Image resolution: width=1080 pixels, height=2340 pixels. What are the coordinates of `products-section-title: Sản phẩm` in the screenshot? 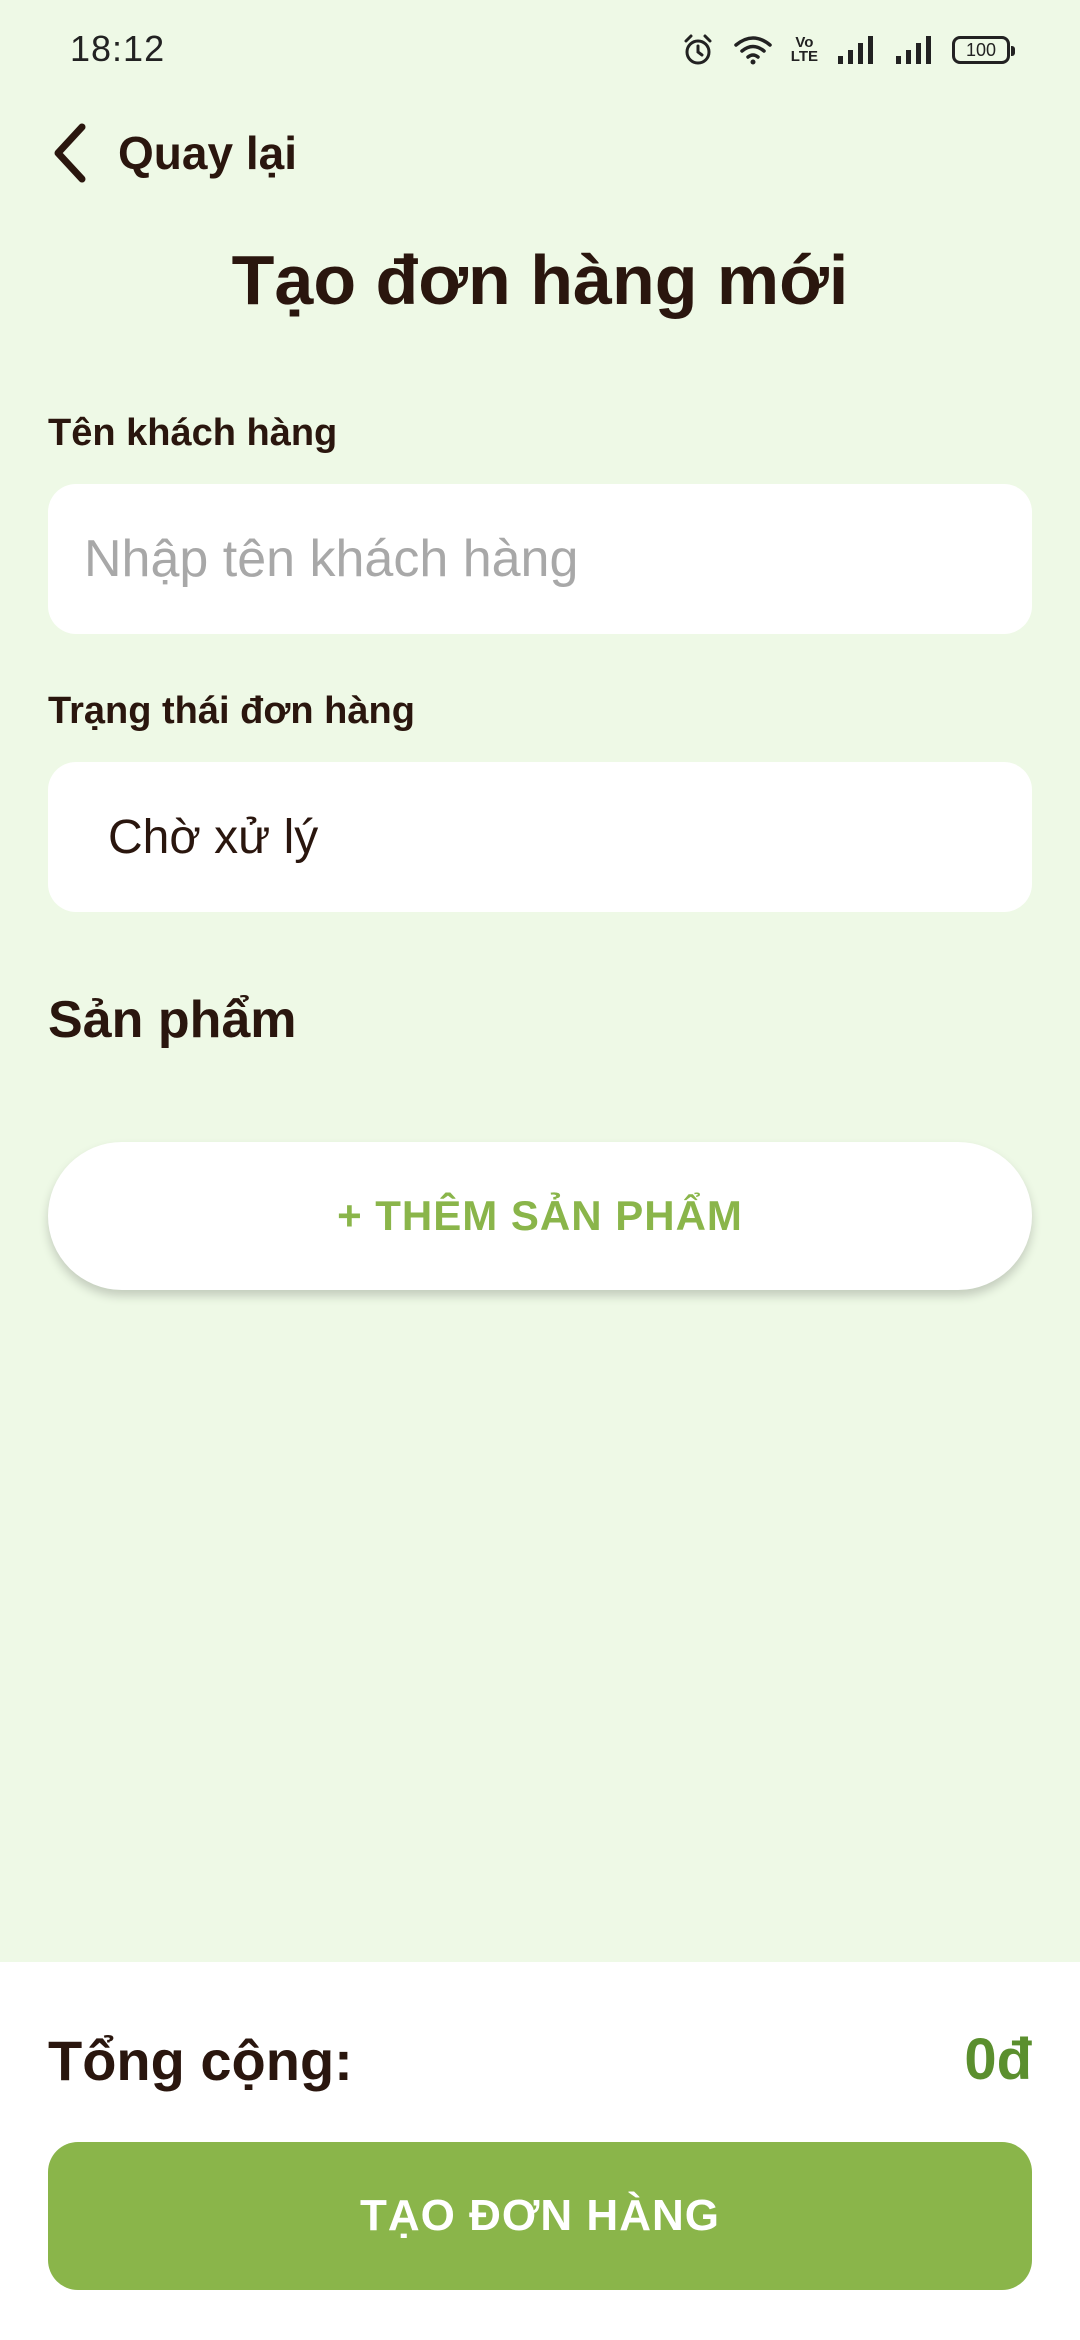 It's located at (172, 1020).